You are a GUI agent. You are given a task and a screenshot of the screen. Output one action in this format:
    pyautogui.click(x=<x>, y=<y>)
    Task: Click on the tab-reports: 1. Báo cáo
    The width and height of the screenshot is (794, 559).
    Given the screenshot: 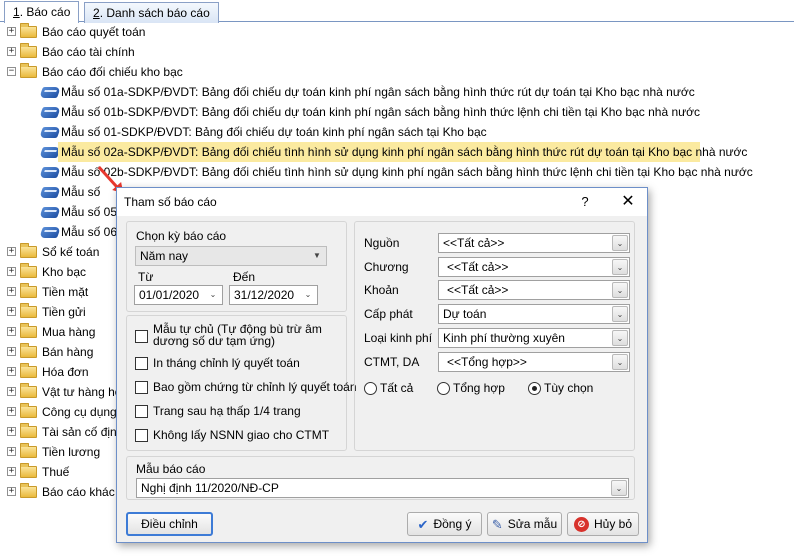 What is the action you would take?
    pyautogui.click(x=42, y=12)
    